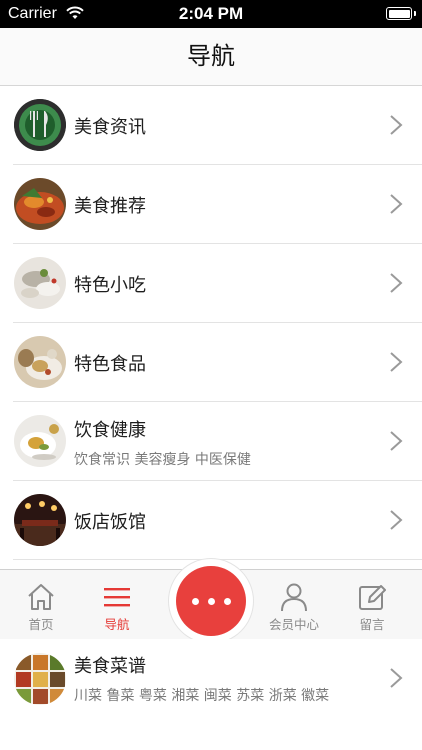 The image size is (422, 750). What do you see at coordinates (162, 460) in the screenshot?
I see `menu-item-subtitle: 饮食常识 美容瘦身 中医保健` at bounding box center [162, 460].